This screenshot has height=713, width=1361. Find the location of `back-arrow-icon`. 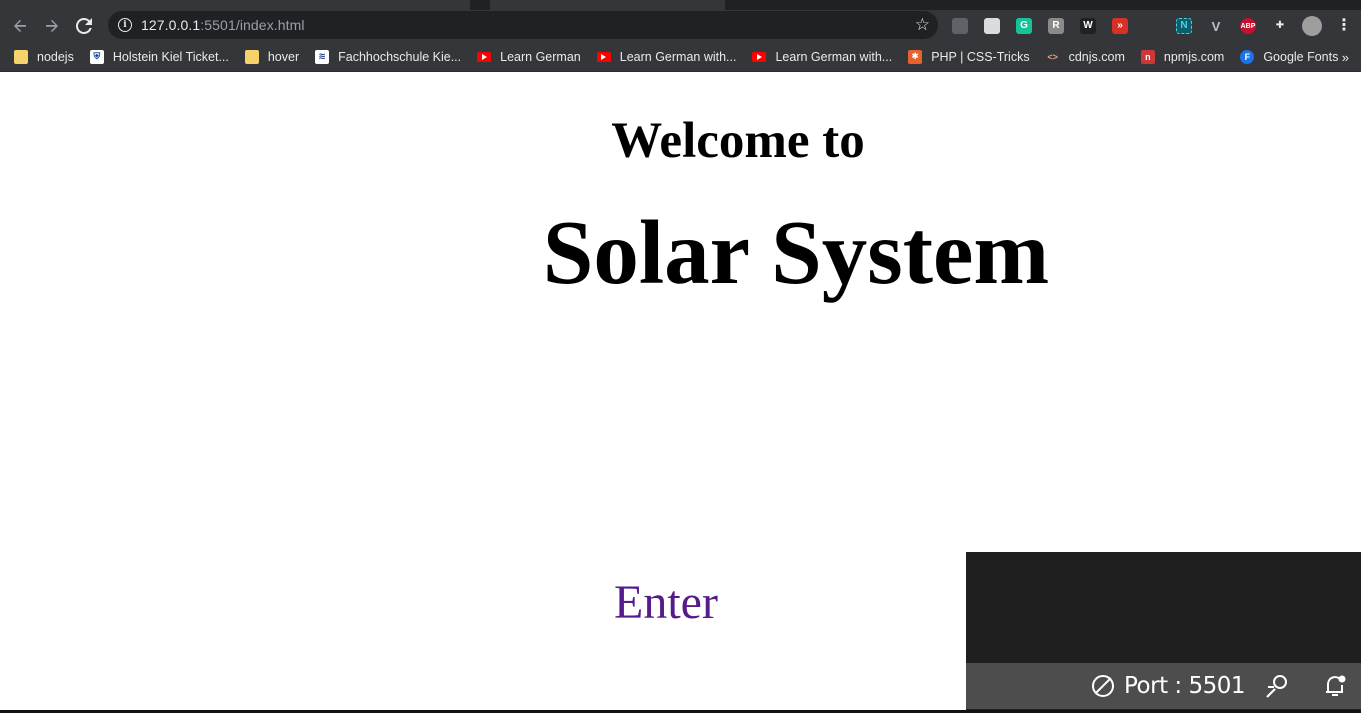

back-arrow-icon is located at coordinates (20, 25).